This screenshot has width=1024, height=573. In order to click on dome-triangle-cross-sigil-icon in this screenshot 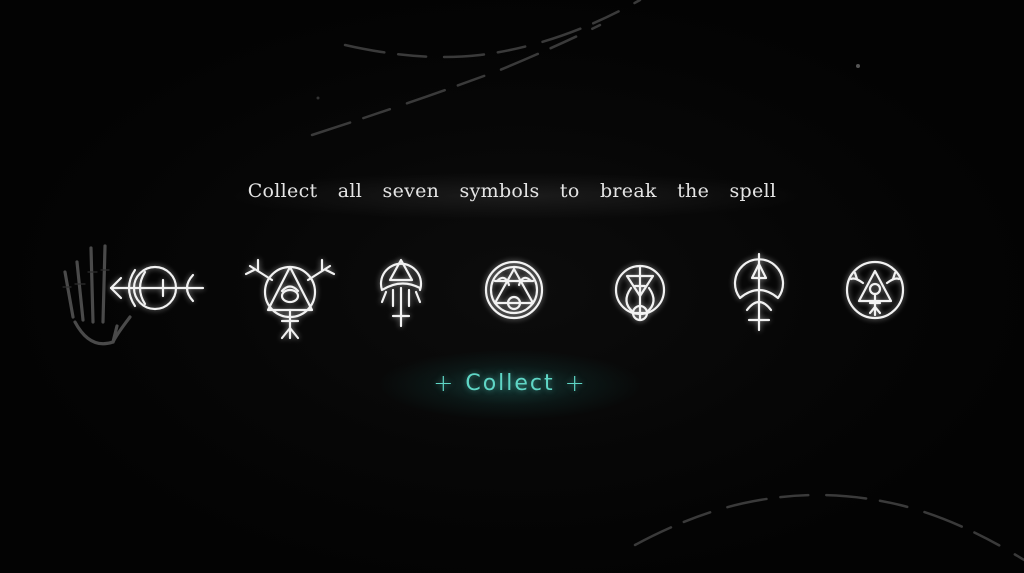, I will do `click(401, 293)`.